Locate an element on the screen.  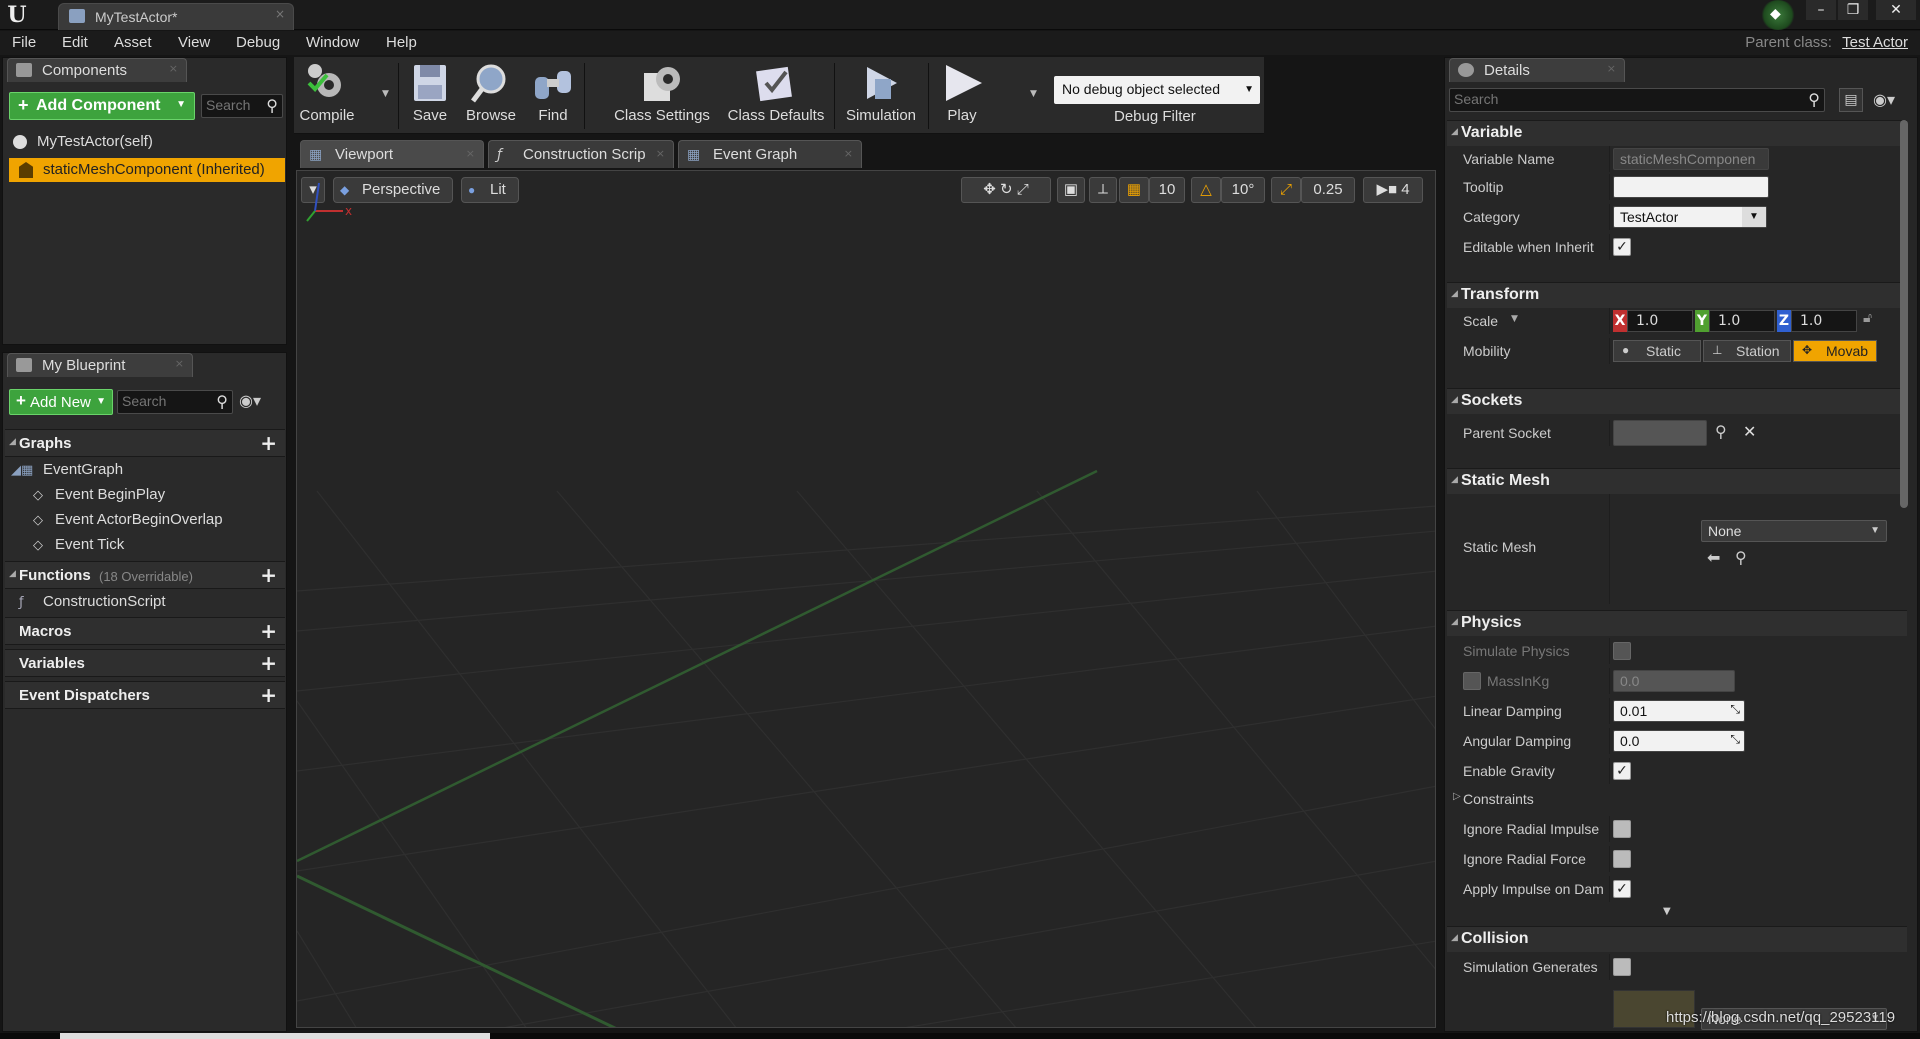
variable-name-field: staticMeshComponen is located at coordinates (1691, 159).